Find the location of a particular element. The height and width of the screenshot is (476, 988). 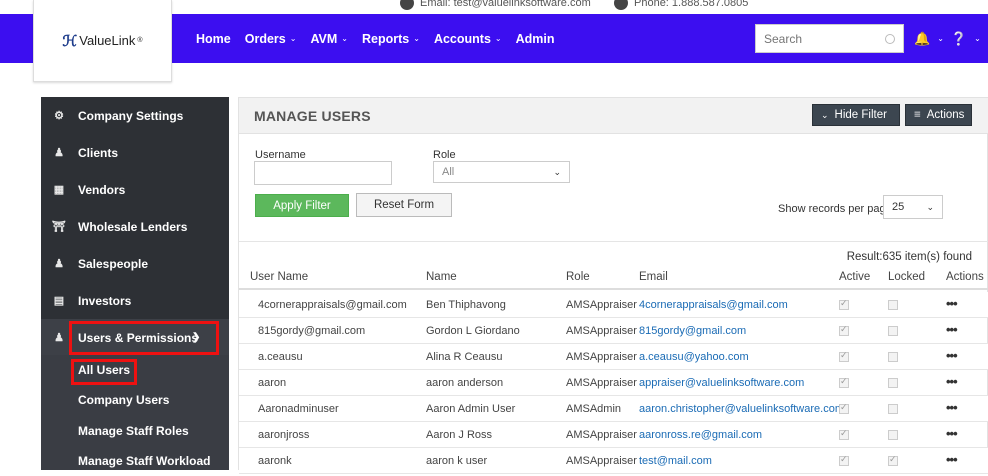

sidebar-item-label: Investors is located at coordinates (104, 301).